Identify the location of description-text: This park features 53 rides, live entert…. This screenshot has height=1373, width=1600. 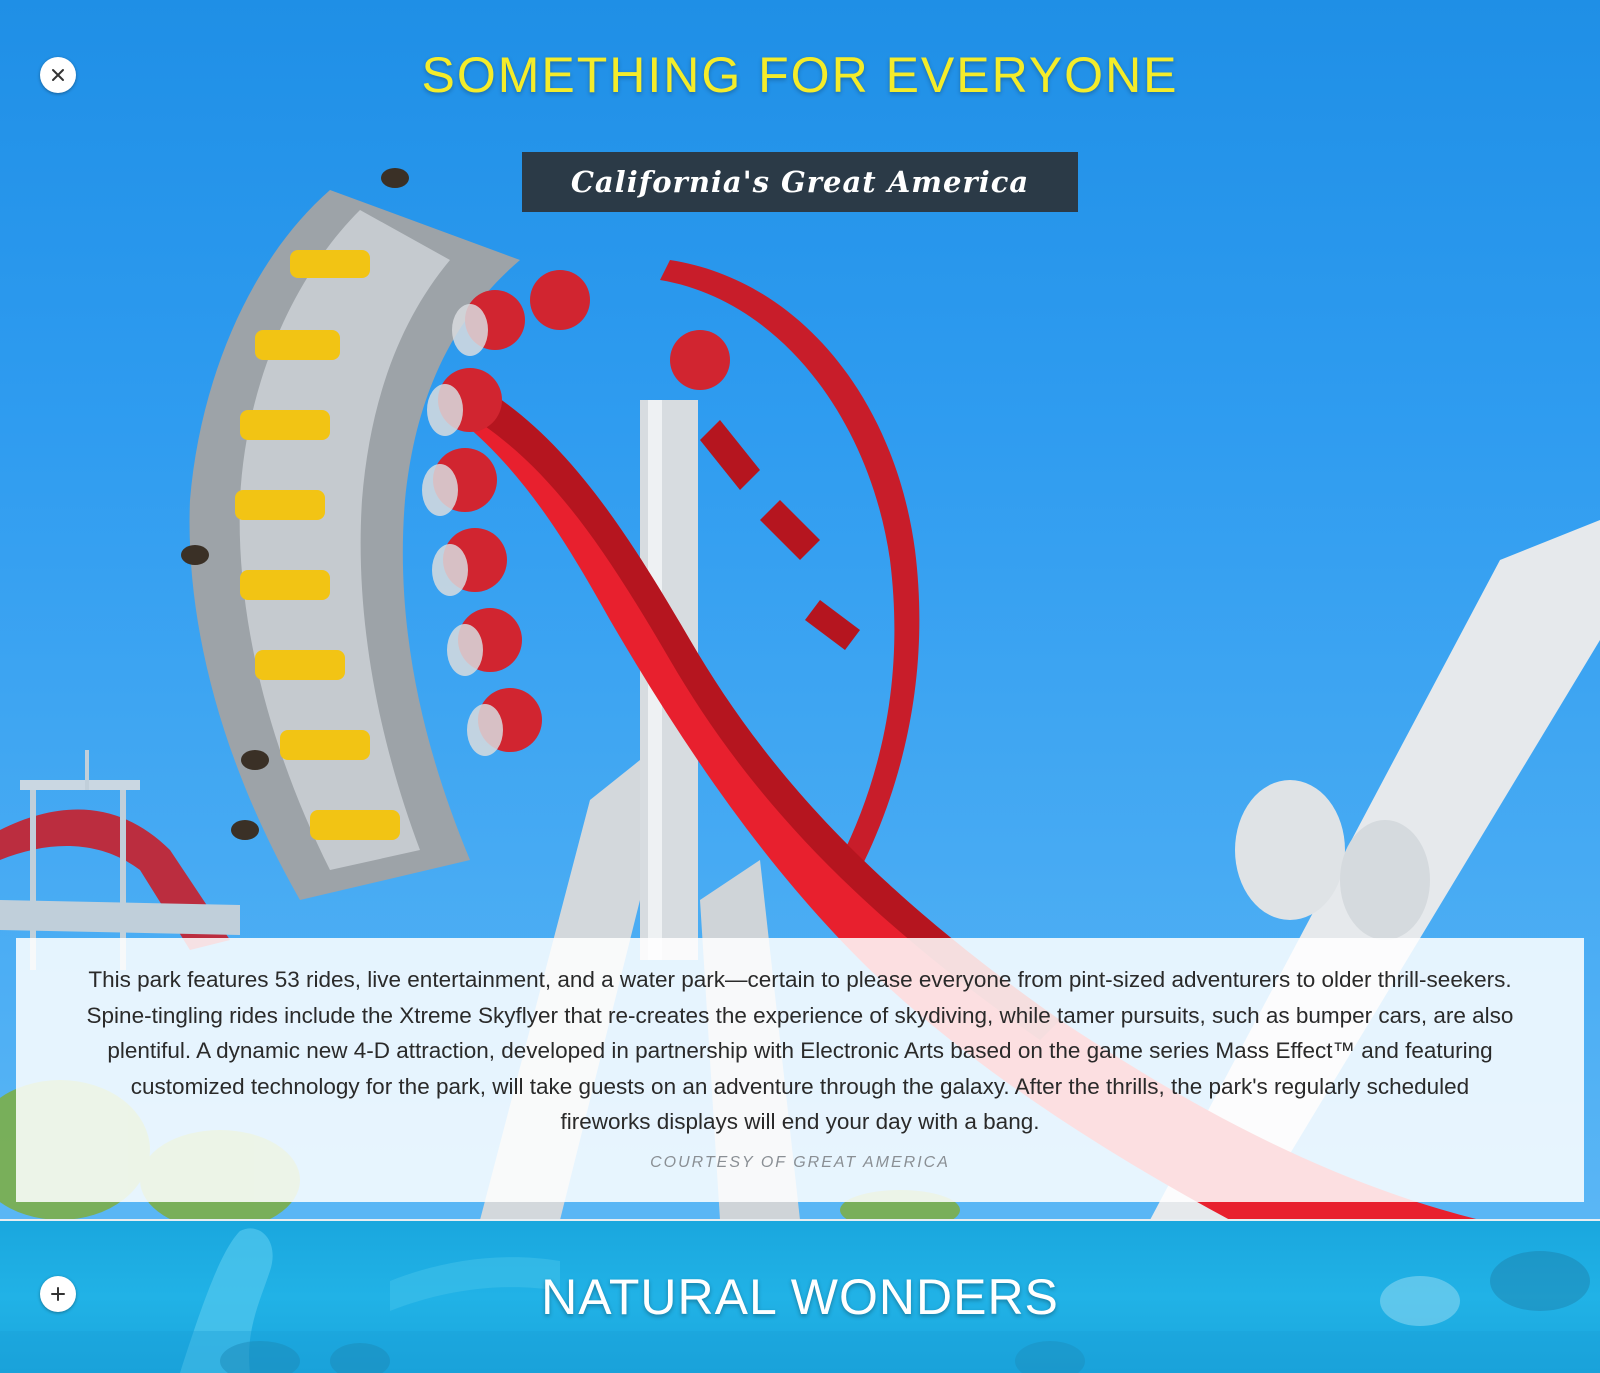
(800, 1050).